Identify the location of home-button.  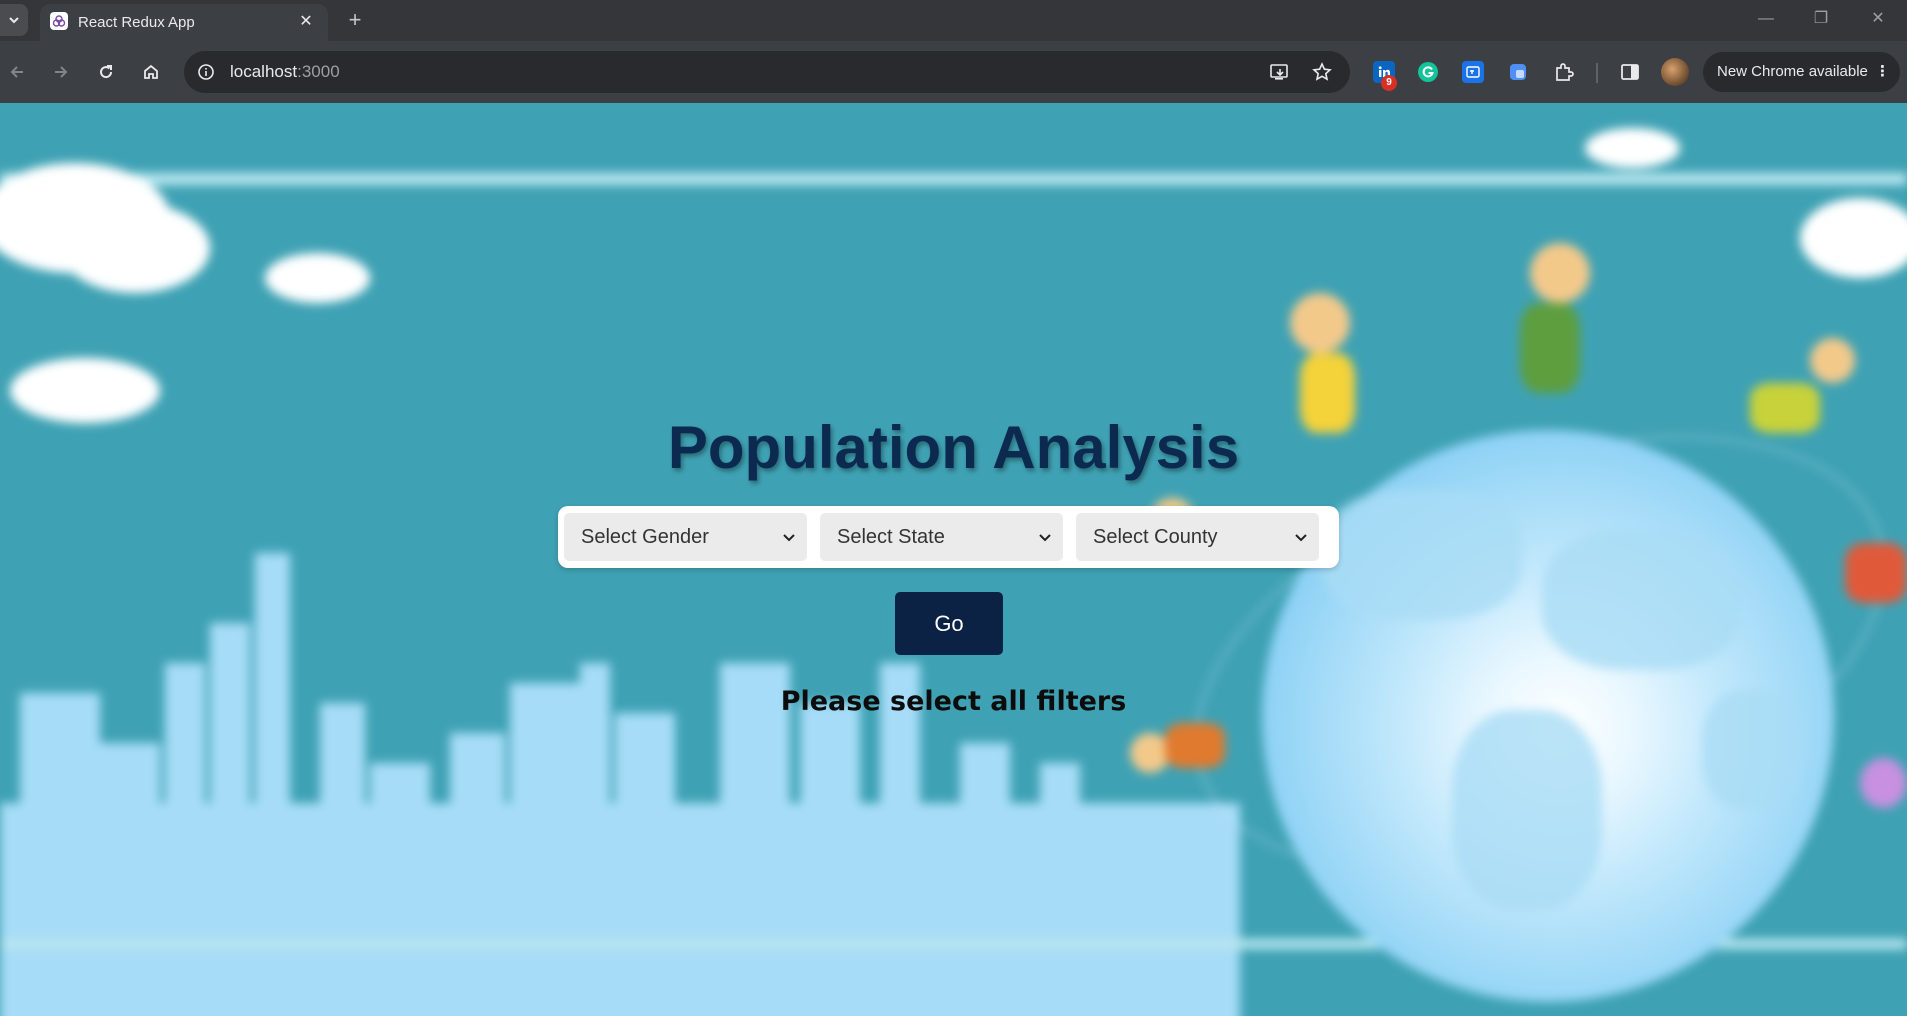
(151, 72).